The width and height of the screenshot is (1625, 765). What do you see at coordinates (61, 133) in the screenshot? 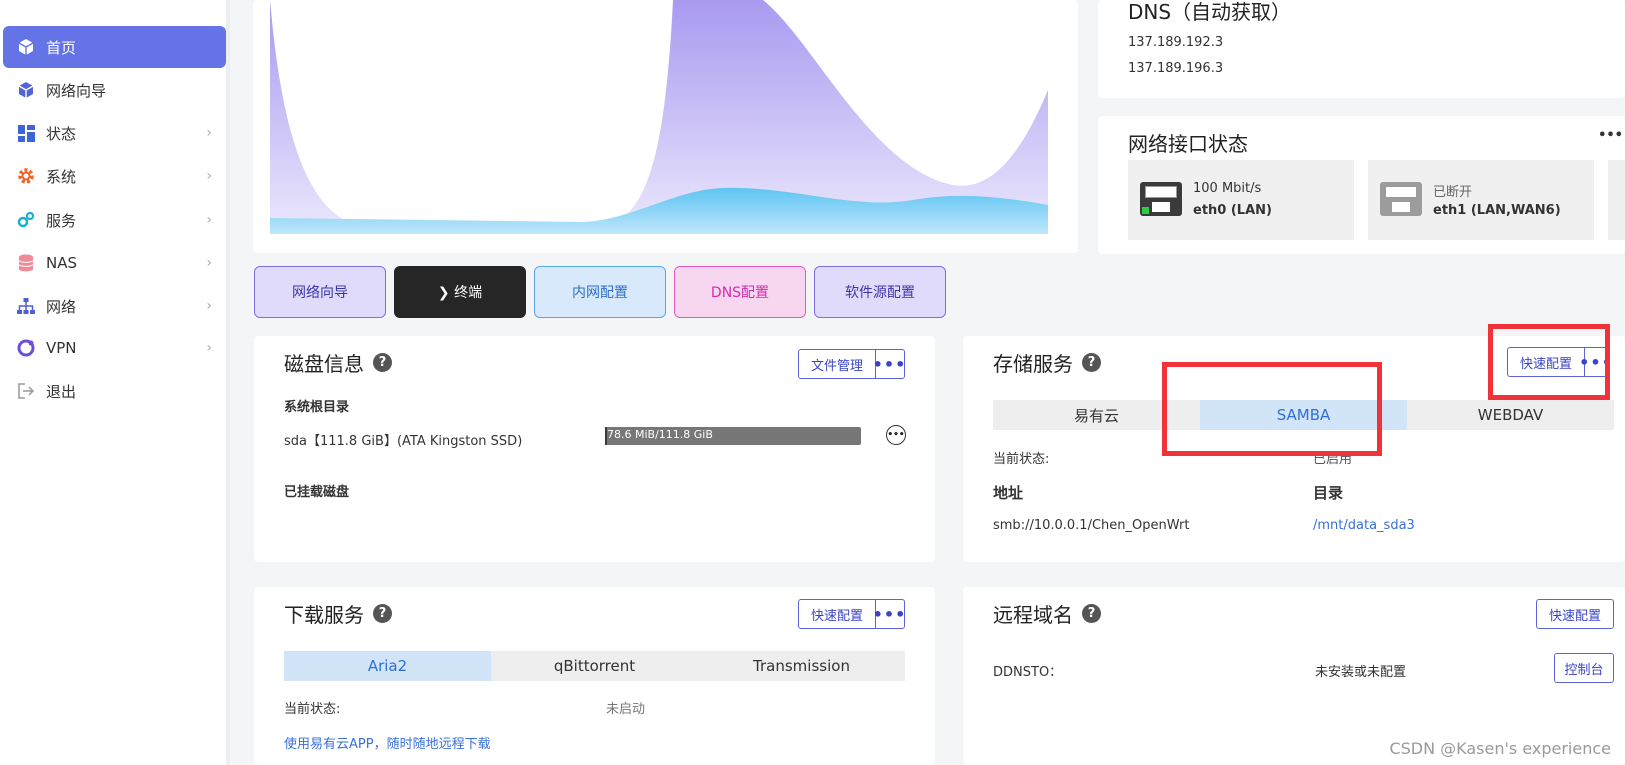
I see `sidebar-item-label: 状态` at bounding box center [61, 133].